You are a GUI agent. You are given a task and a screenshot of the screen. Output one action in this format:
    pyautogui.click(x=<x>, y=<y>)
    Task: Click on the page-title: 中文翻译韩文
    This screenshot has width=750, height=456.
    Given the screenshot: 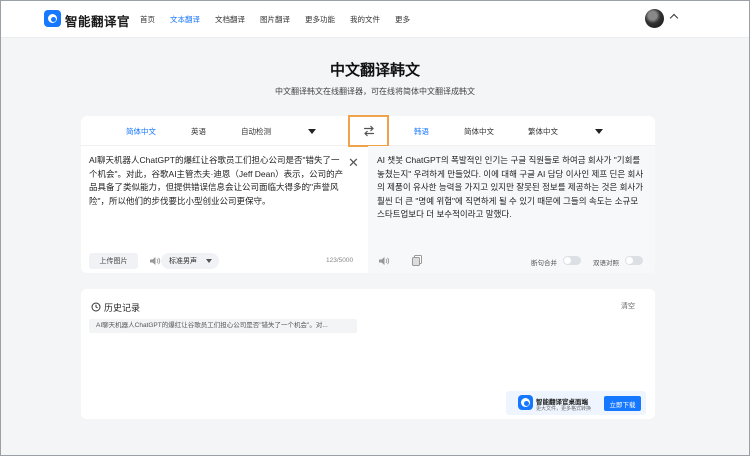 What is the action you would take?
    pyautogui.click(x=374, y=70)
    